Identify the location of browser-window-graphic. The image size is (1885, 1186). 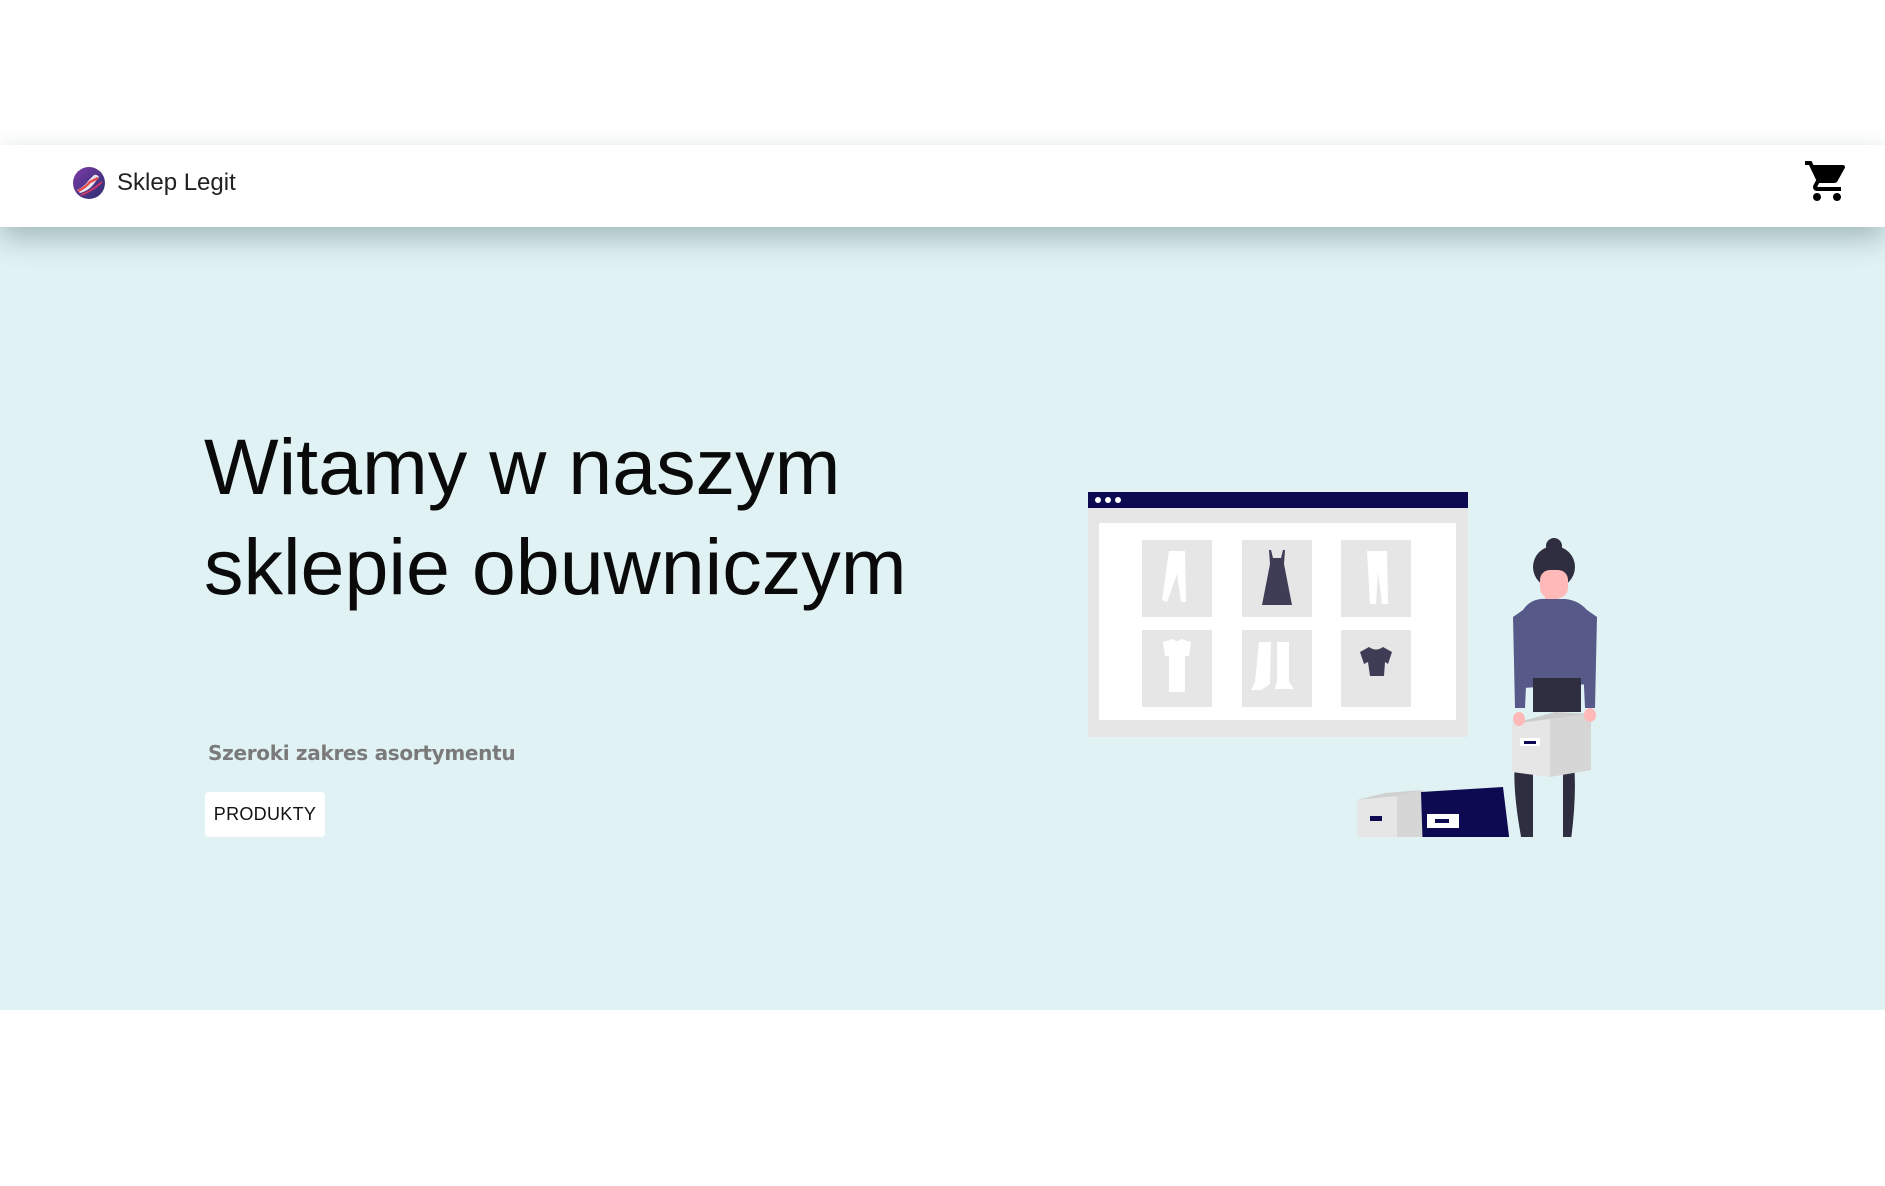
(1278, 614).